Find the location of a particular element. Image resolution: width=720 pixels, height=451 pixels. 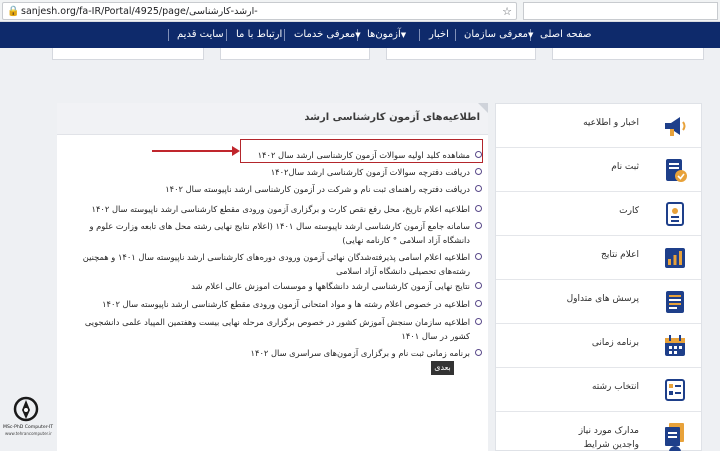

sidebar-item-schedule: برنامه زمانی is located at coordinates (598, 346).